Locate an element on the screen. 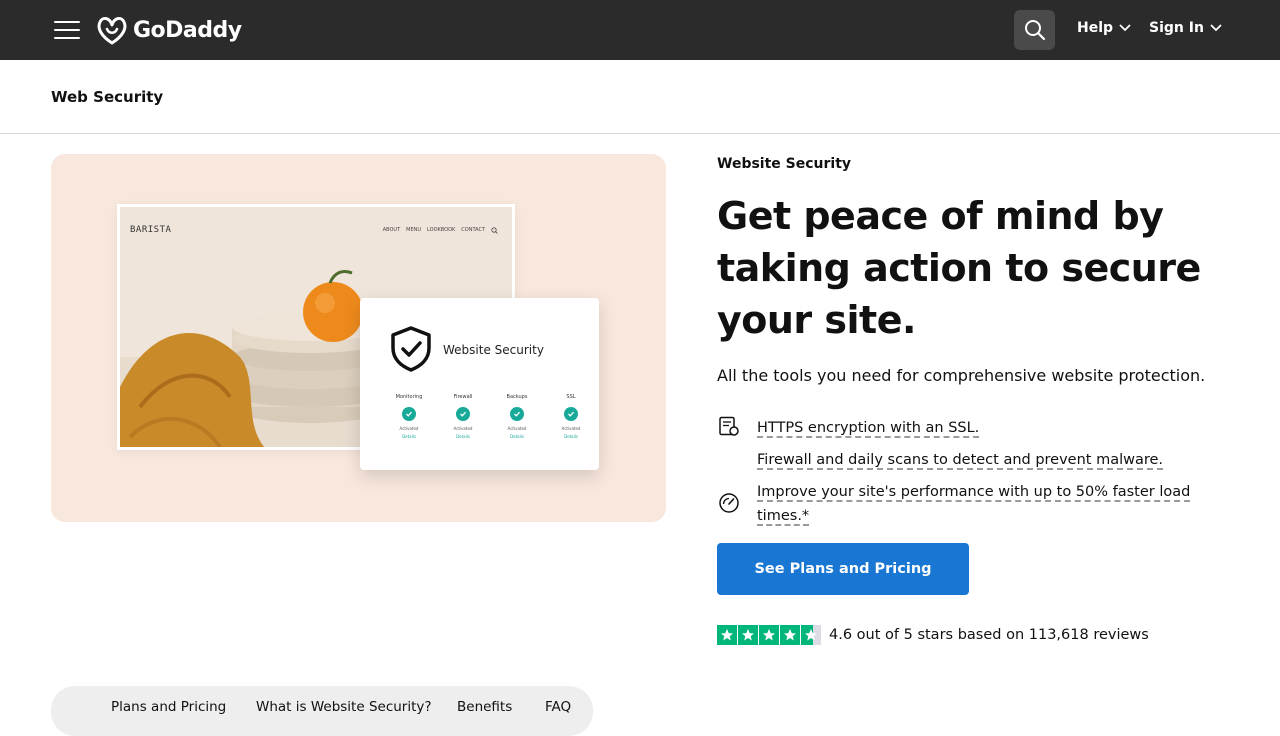 This screenshot has width=1280, height=736. anchor-plans-pricing: Plans and Pricing is located at coordinates (168, 707).